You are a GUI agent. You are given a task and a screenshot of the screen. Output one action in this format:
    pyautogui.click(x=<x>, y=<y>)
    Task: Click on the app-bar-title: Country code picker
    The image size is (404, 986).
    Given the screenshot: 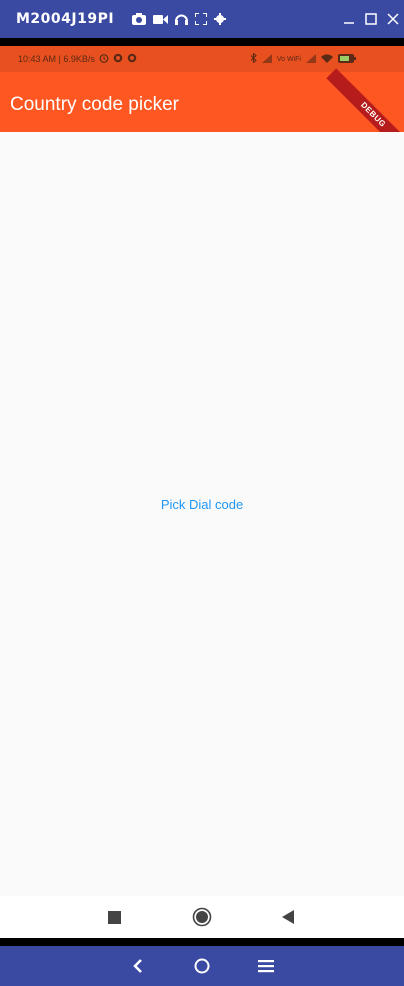 What is the action you would take?
    pyautogui.click(x=94, y=104)
    